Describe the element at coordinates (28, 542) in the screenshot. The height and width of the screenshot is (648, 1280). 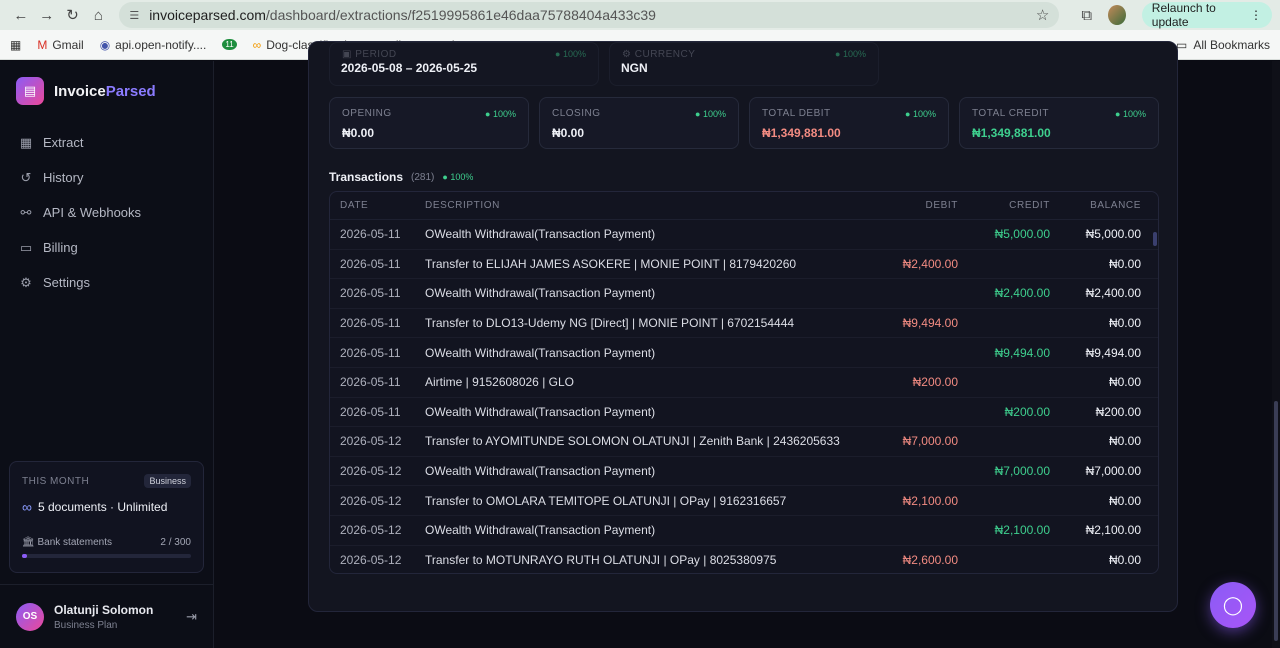
I see `bank-icon: 🏛` at that location.